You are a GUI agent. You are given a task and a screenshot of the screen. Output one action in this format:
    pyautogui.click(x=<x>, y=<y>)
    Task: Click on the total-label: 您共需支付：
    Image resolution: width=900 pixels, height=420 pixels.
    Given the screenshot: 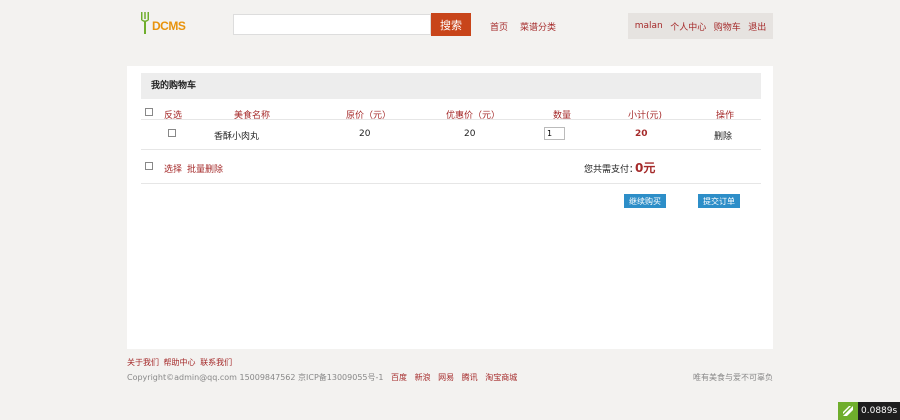 What is the action you would take?
    pyautogui.click(x=611, y=170)
    